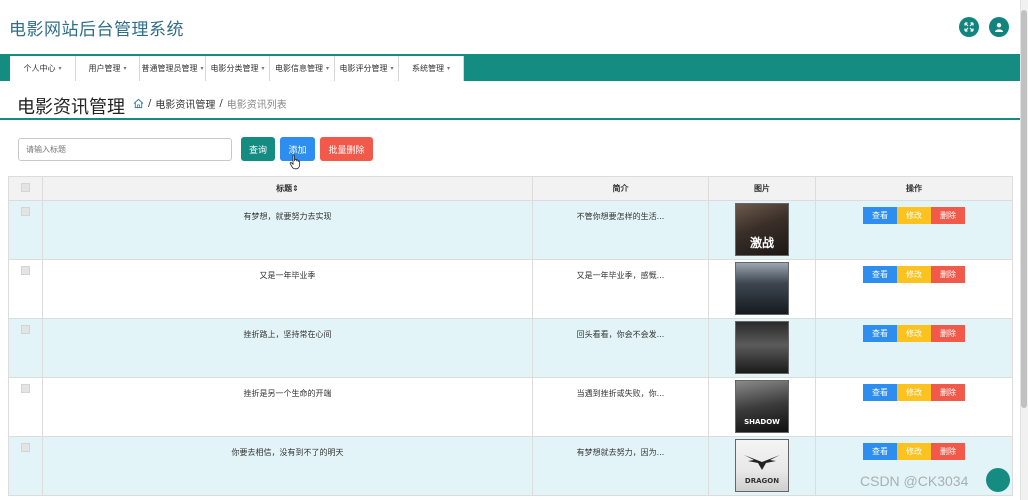 The width and height of the screenshot is (1028, 500). What do you see at coordinates (96, 30) in the screenshot?
I see `app-title: 电影网站后台管理系统` at bounding box center [96, 30].